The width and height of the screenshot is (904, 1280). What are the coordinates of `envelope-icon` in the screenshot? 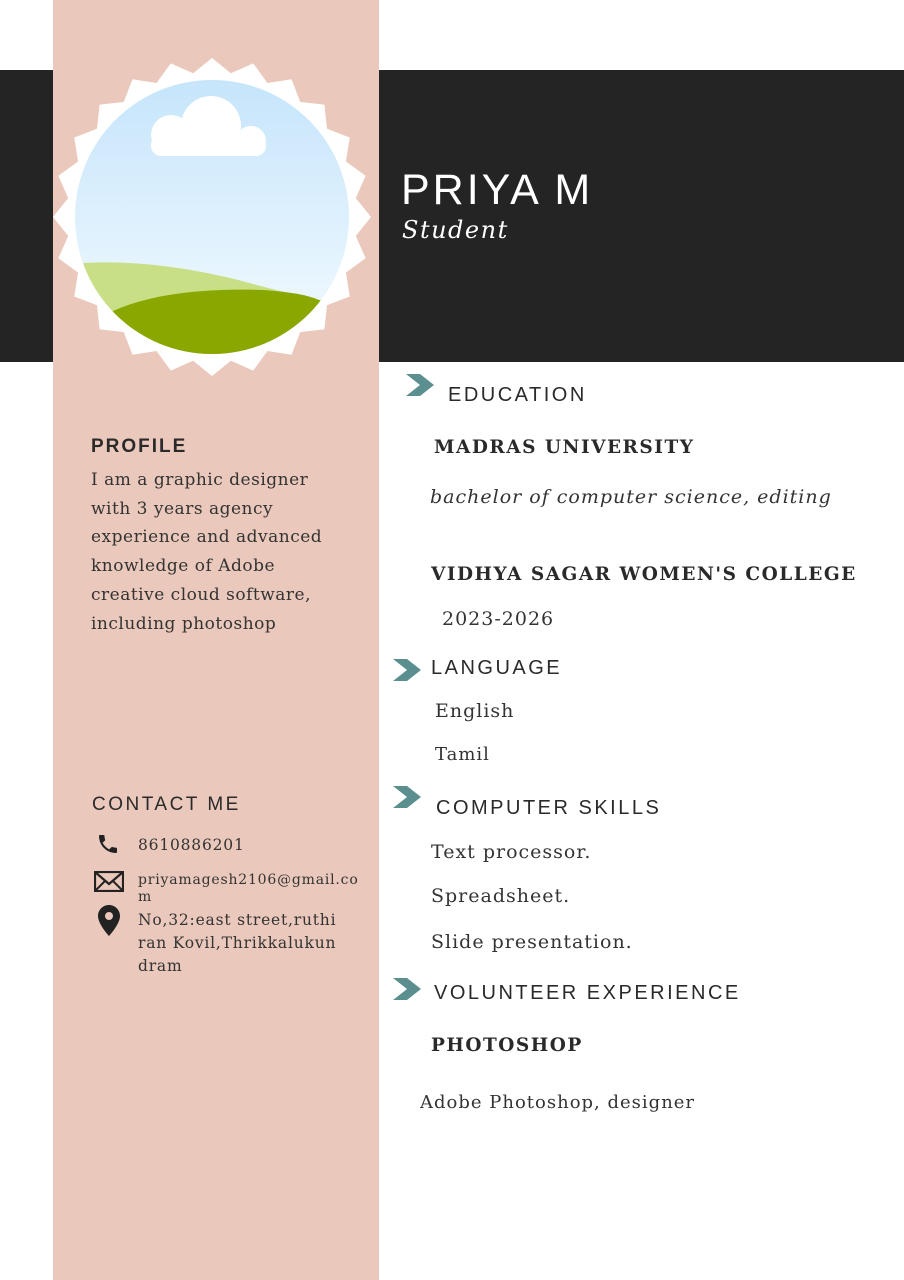 It's located at (109, 881).